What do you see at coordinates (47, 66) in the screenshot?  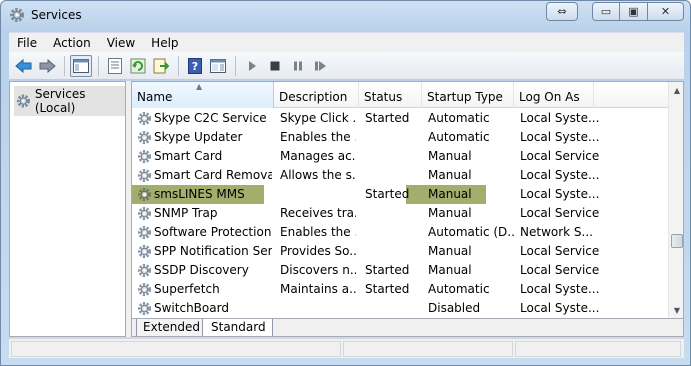 I see `forward-button` at bounding box center [47, 66].